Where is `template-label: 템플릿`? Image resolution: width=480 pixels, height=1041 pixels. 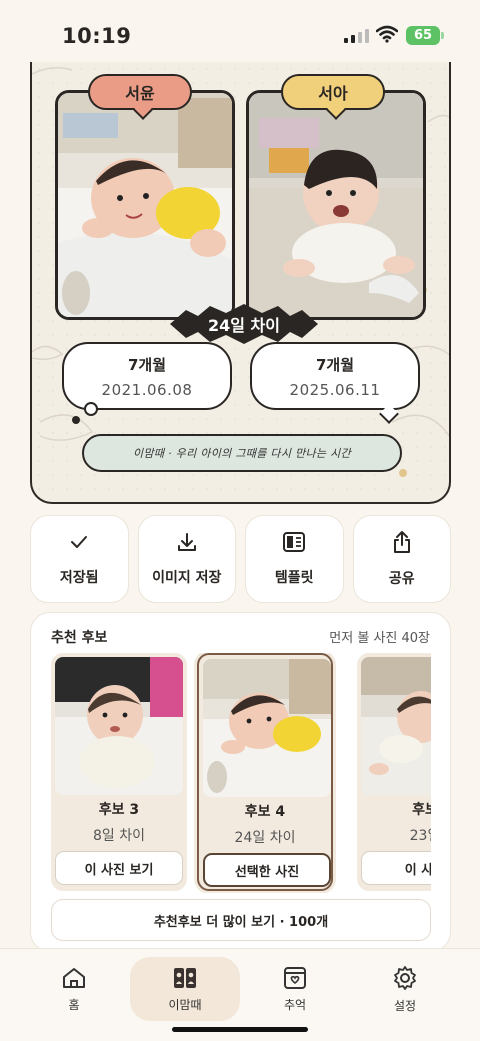 template-label: 템플릿 is located at coordinates (294, 578).